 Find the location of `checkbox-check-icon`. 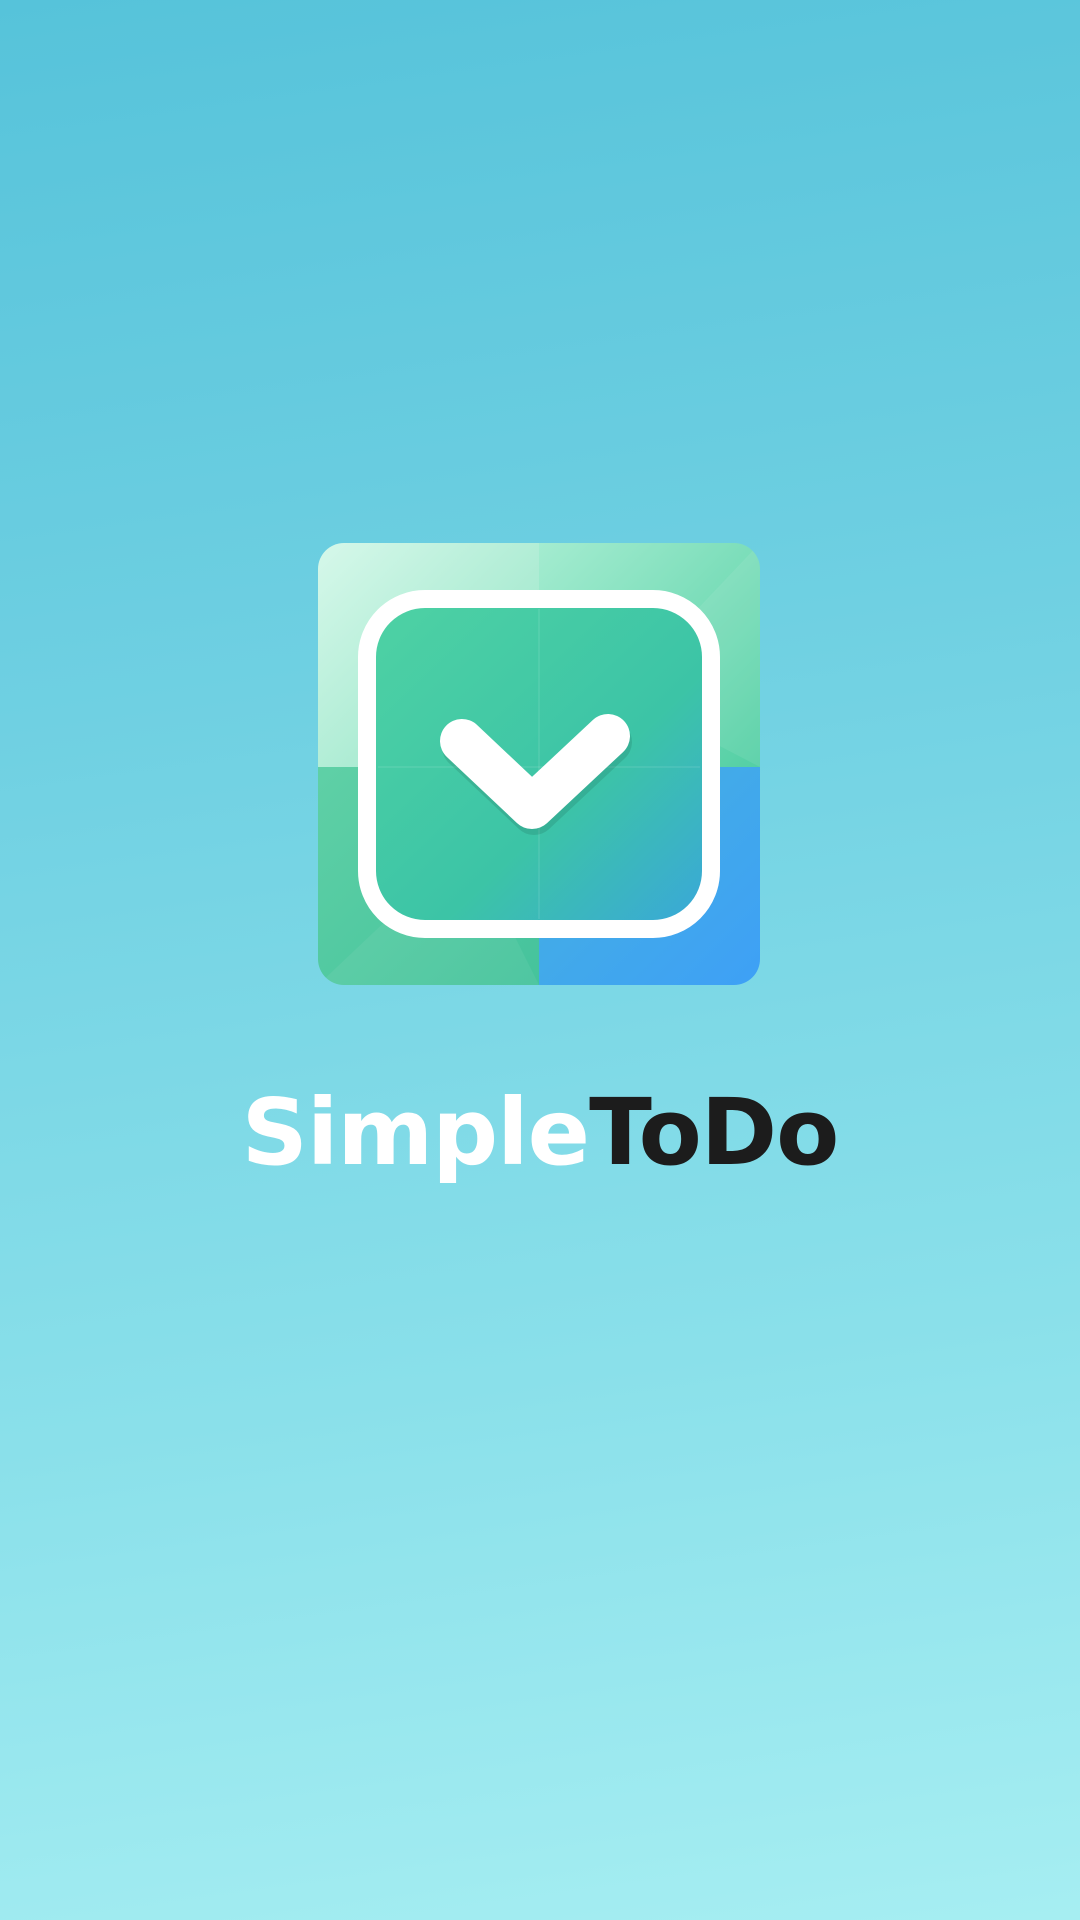

checkbox-check-icon is located at coordinates (539, 764).